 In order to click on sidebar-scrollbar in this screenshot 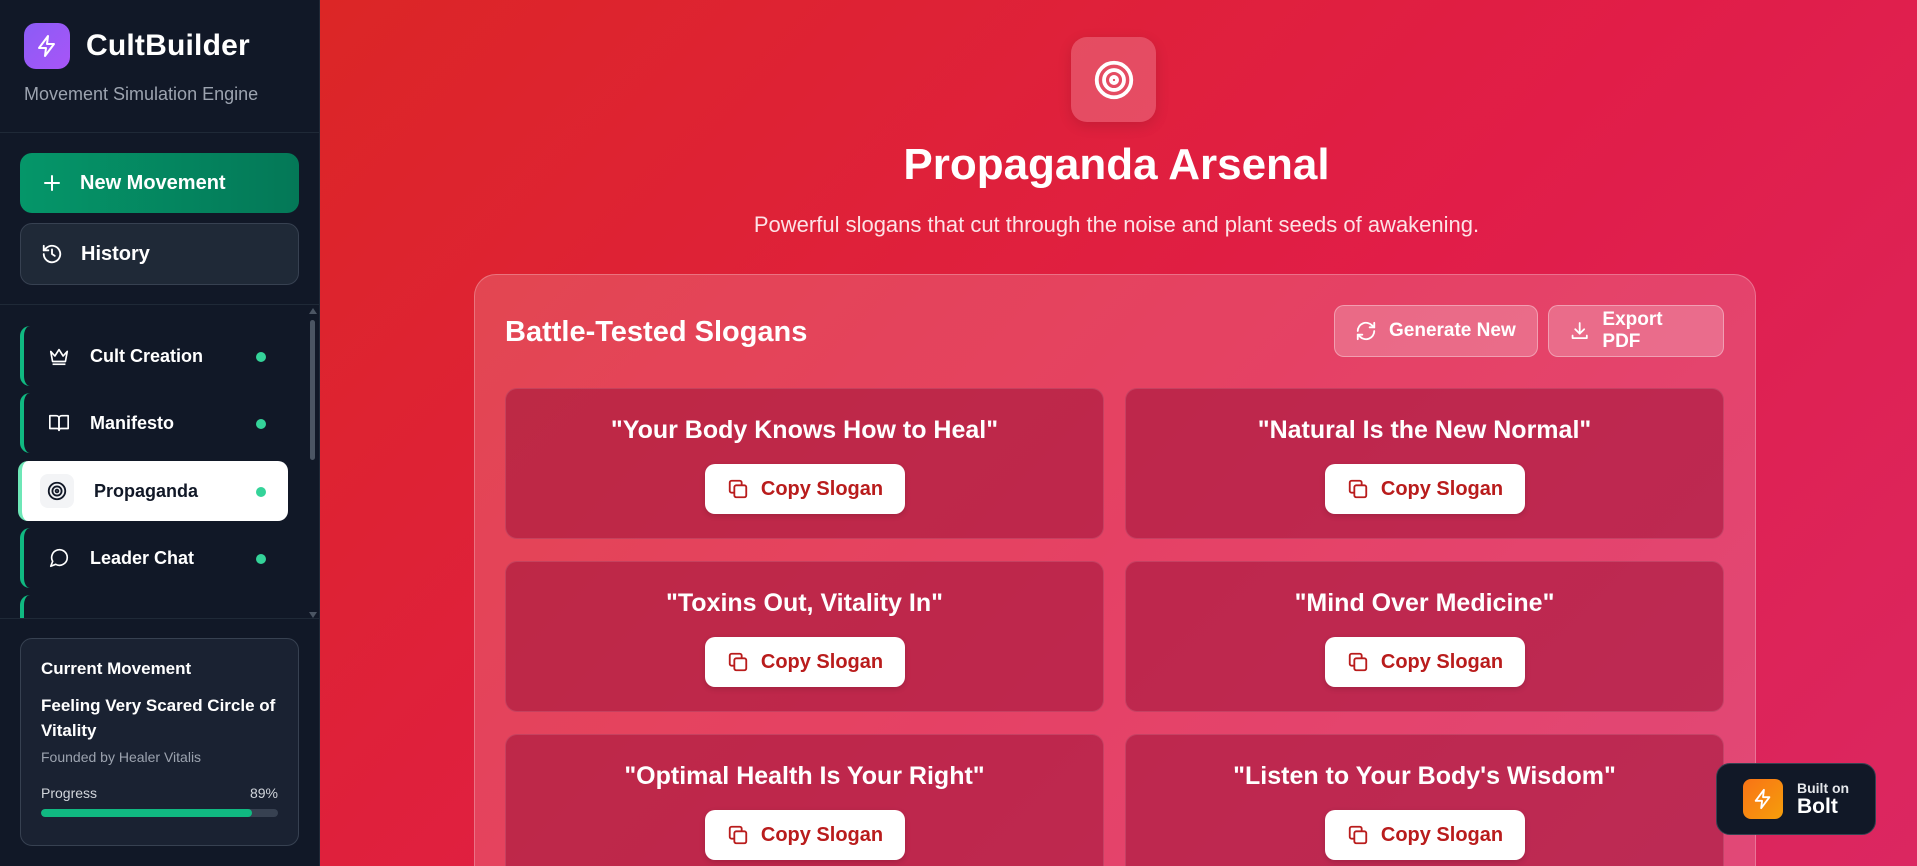, I will do `click(313, 463)`.